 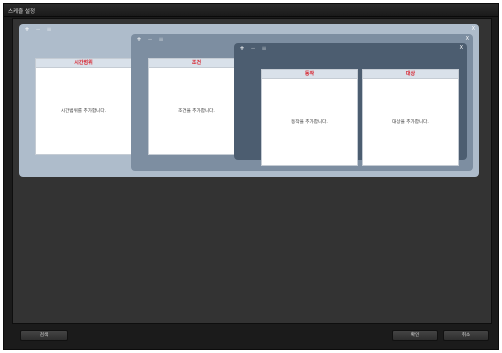 I want to click on card-header-target: 대상, so click(x=410, y=74).